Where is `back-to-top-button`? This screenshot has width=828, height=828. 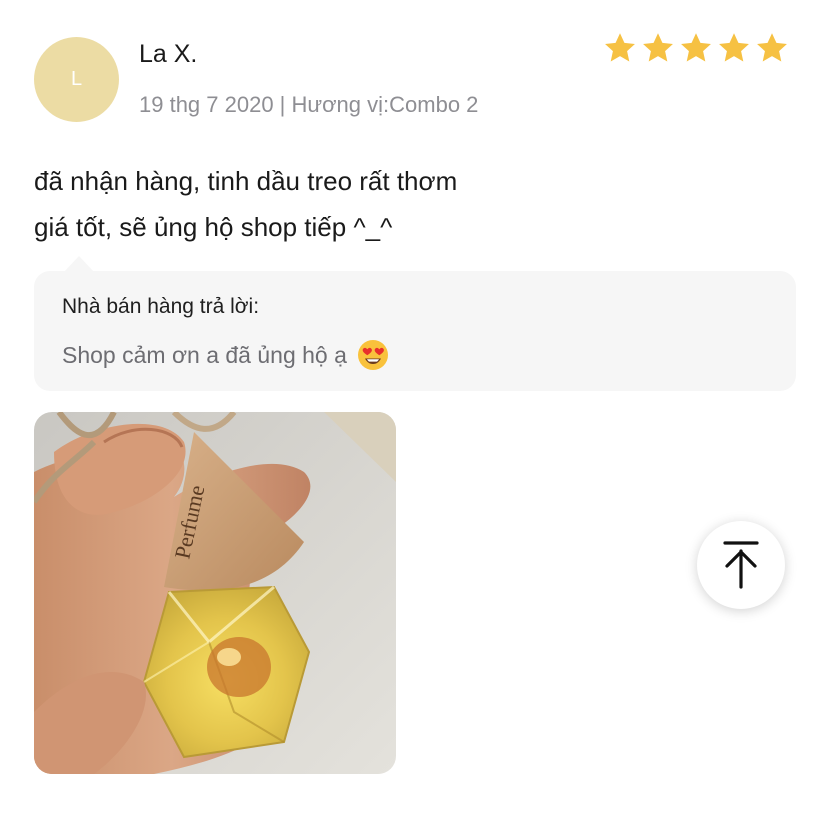 back-to-top-button is located at coordinates (741, 565).